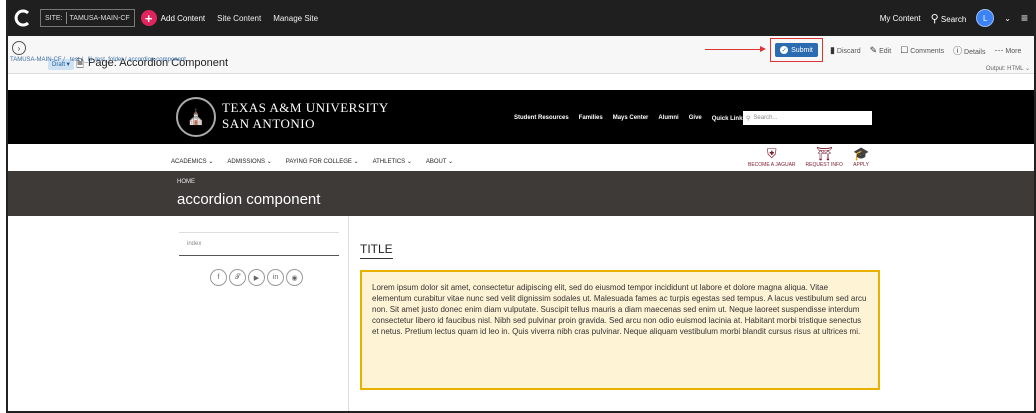 This screenshot has height=413, width=1036. What do you see at coordinates (249, 199) in the screenshot?
I see `hero-title: accordion component` at bounding box center [249, 199].